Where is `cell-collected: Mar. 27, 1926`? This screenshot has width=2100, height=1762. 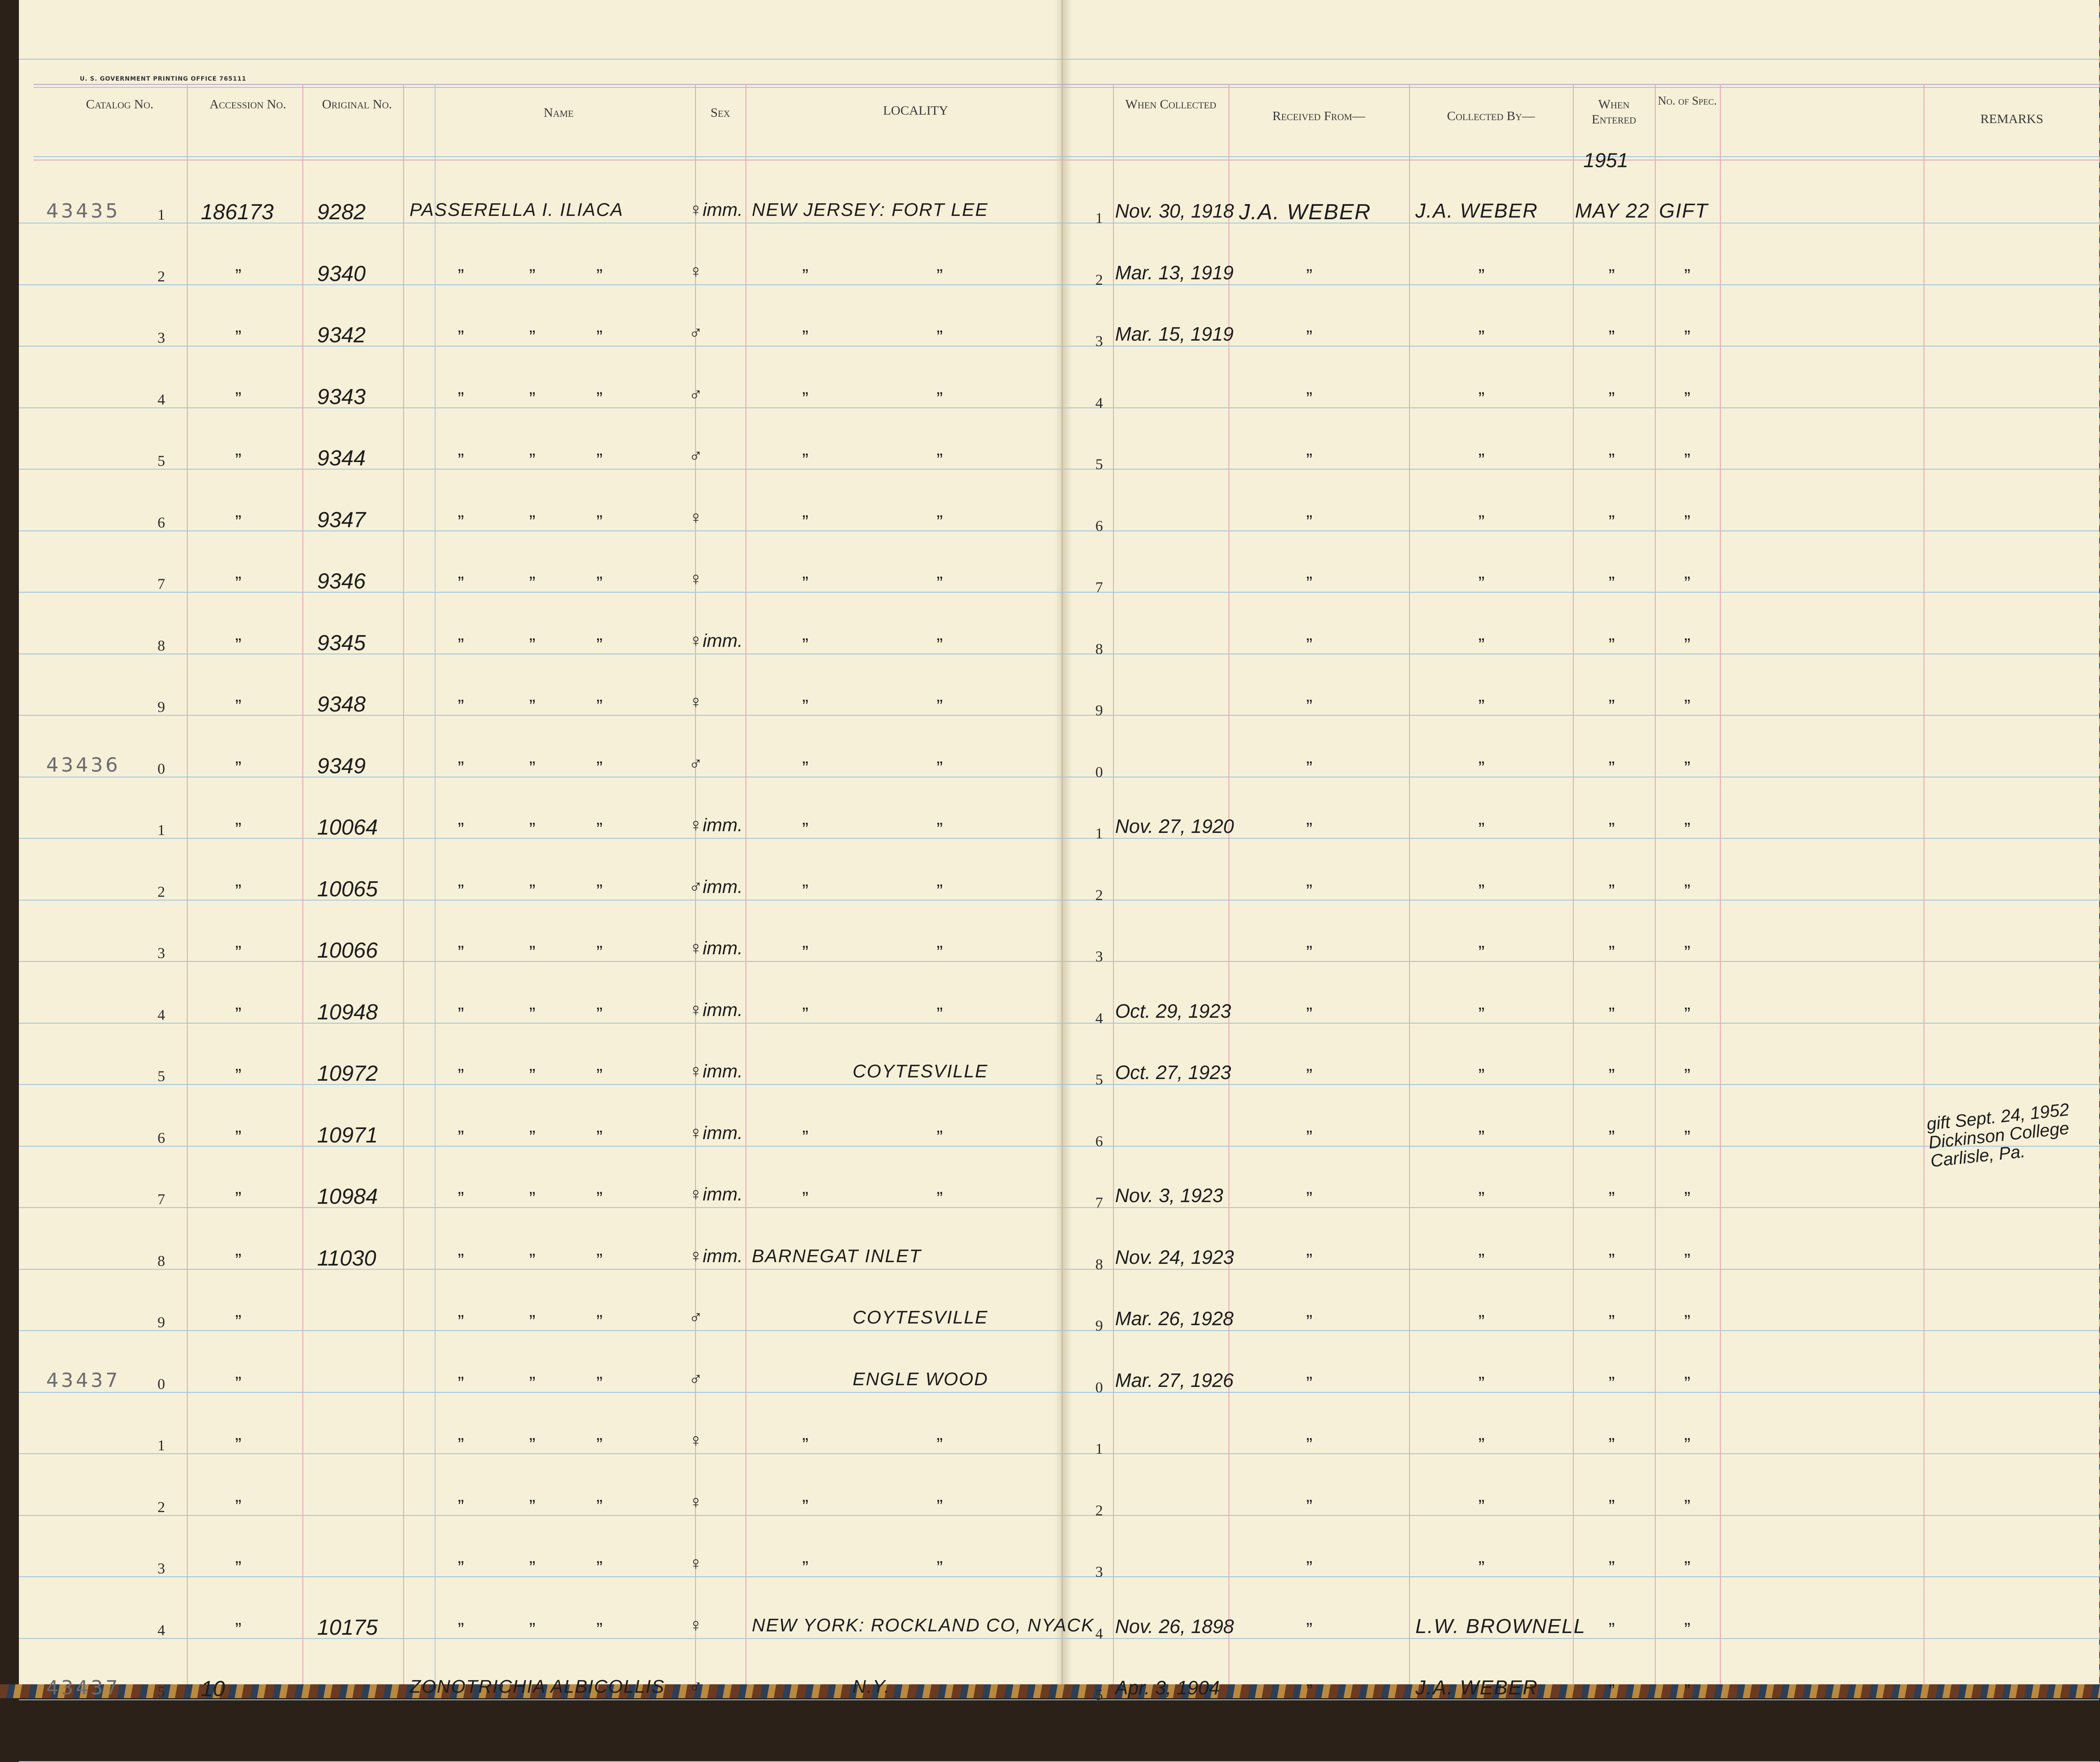
cell-collected: Mar. 27, 1926 is located at coordinates (1174, 1380).